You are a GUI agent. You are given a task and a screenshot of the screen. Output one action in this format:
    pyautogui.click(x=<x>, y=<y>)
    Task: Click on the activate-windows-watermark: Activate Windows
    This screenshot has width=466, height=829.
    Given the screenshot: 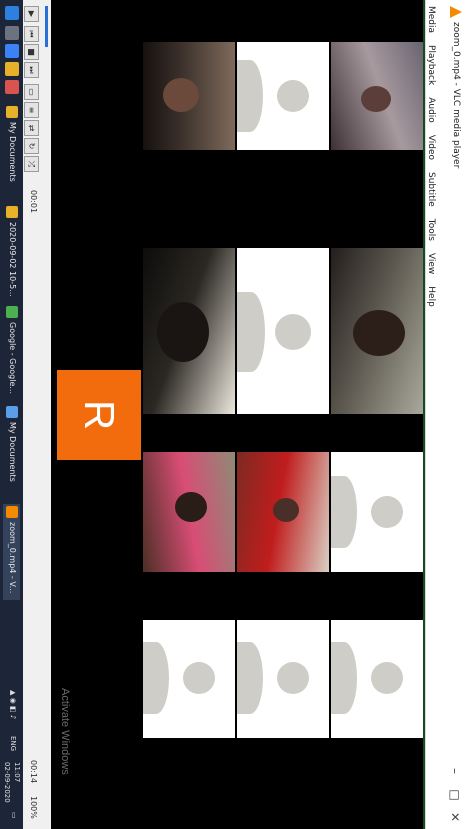 What is the action you would take?
    pyautogui.click(x=65, y=731)
    